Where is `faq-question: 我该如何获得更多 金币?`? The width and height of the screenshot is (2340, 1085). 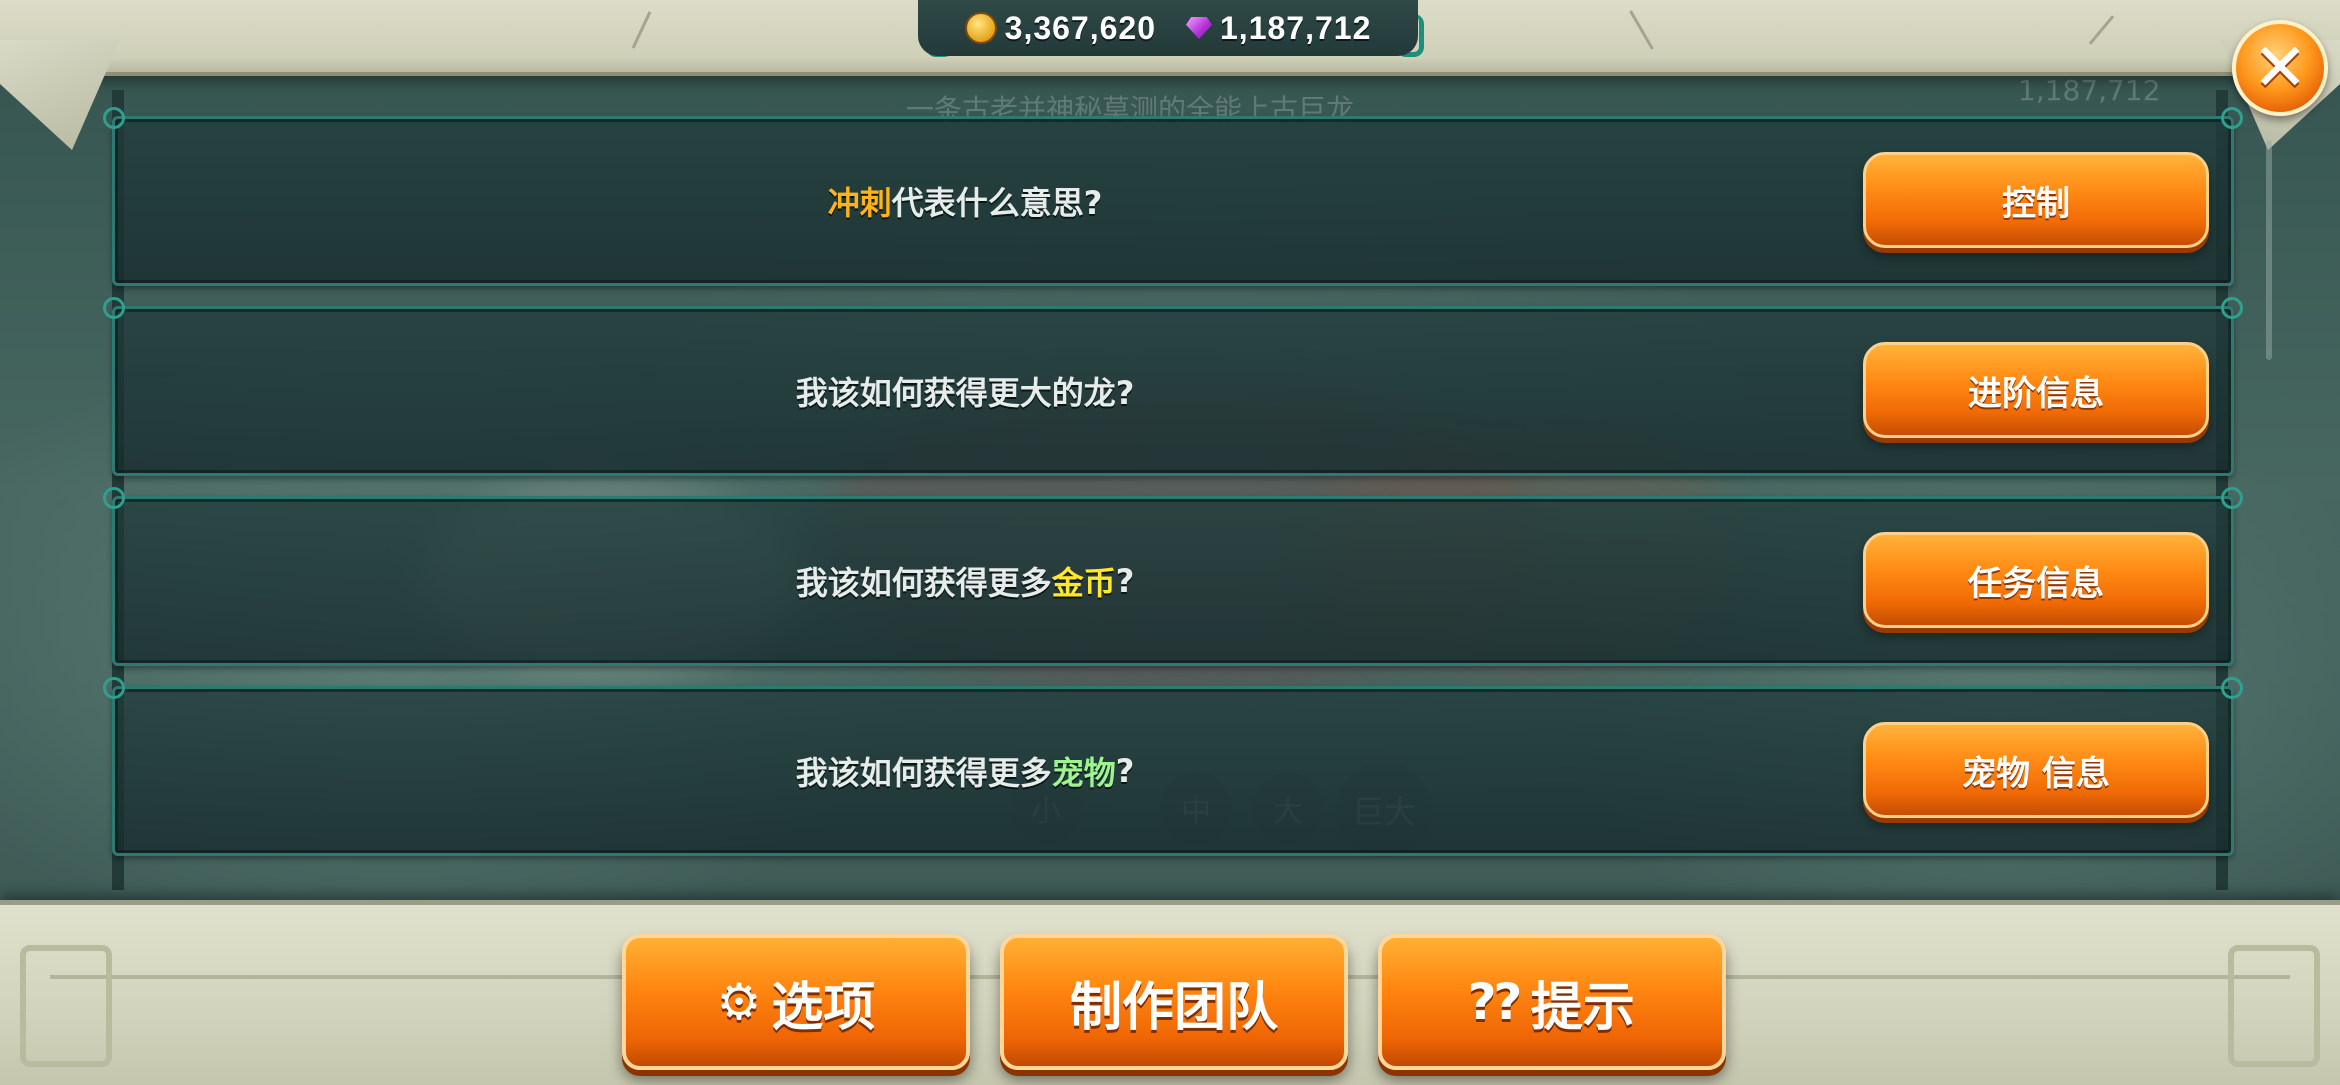 faq-question: 我该如何获得更多 金币? is located at coordinates (965, 581).